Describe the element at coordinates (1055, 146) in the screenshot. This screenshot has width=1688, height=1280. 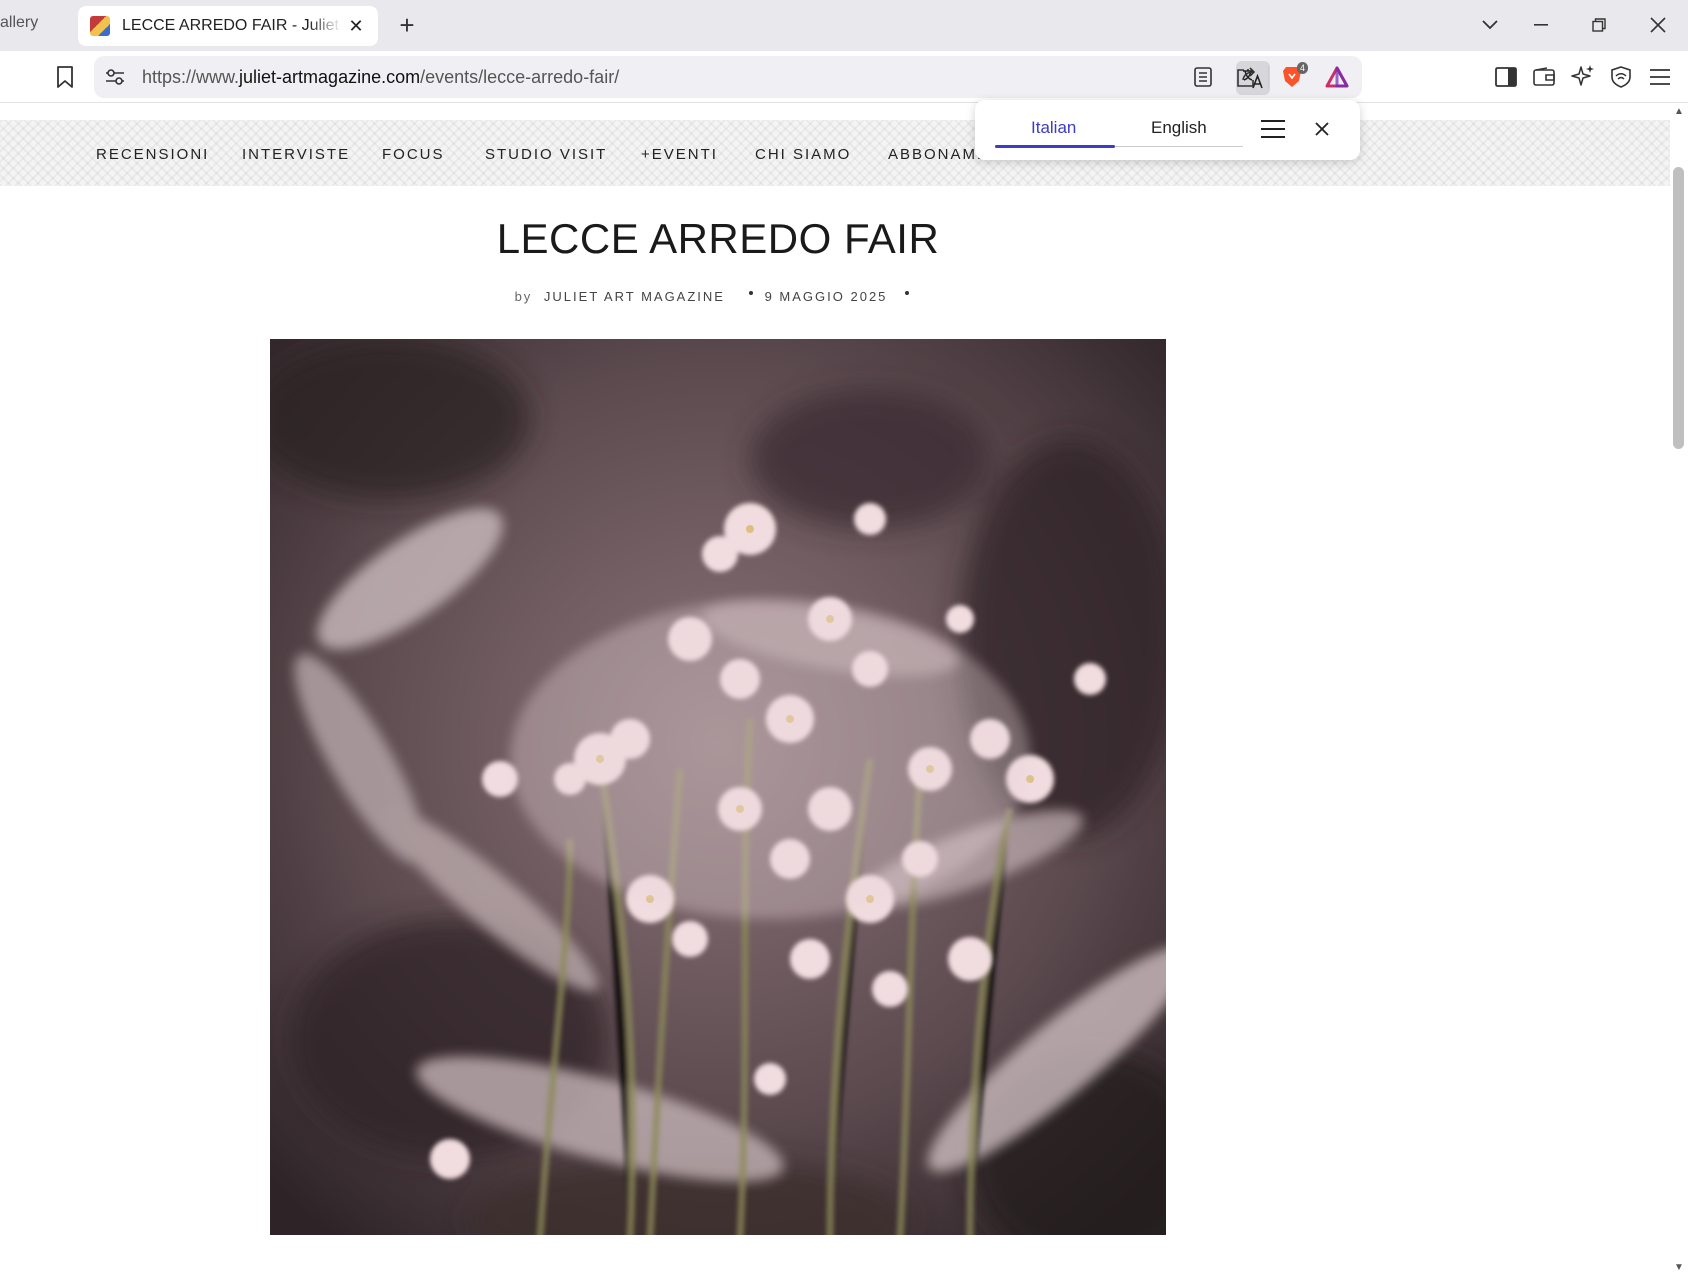
I see `active-language-indicator` at that location.